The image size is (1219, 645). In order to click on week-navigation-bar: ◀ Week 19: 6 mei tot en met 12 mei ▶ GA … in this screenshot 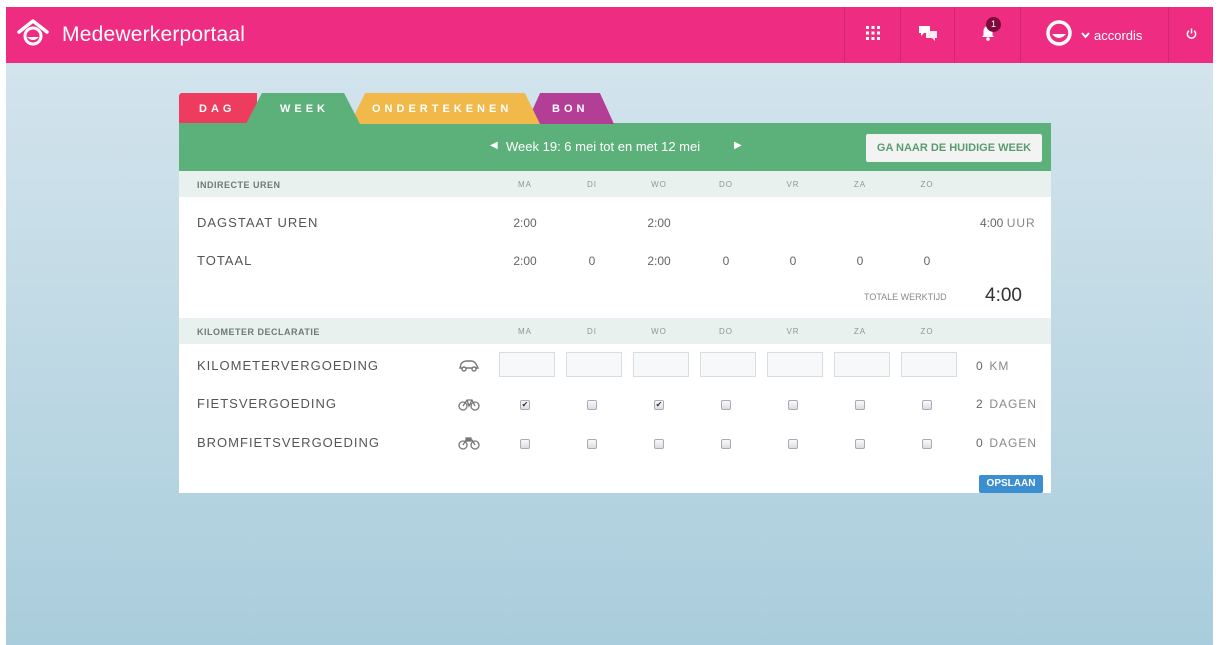, I will do `click(615, 147)`.